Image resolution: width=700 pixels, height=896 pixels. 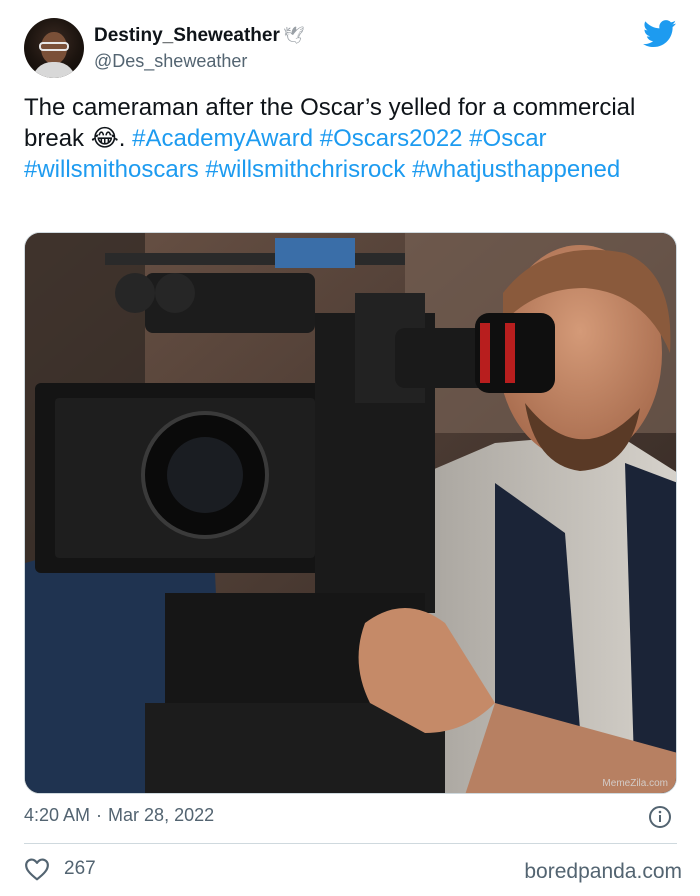 What do you see at coordinates (37, 869) in the screenshot?
I see `heart-icon` at bounding box center [37, 869].